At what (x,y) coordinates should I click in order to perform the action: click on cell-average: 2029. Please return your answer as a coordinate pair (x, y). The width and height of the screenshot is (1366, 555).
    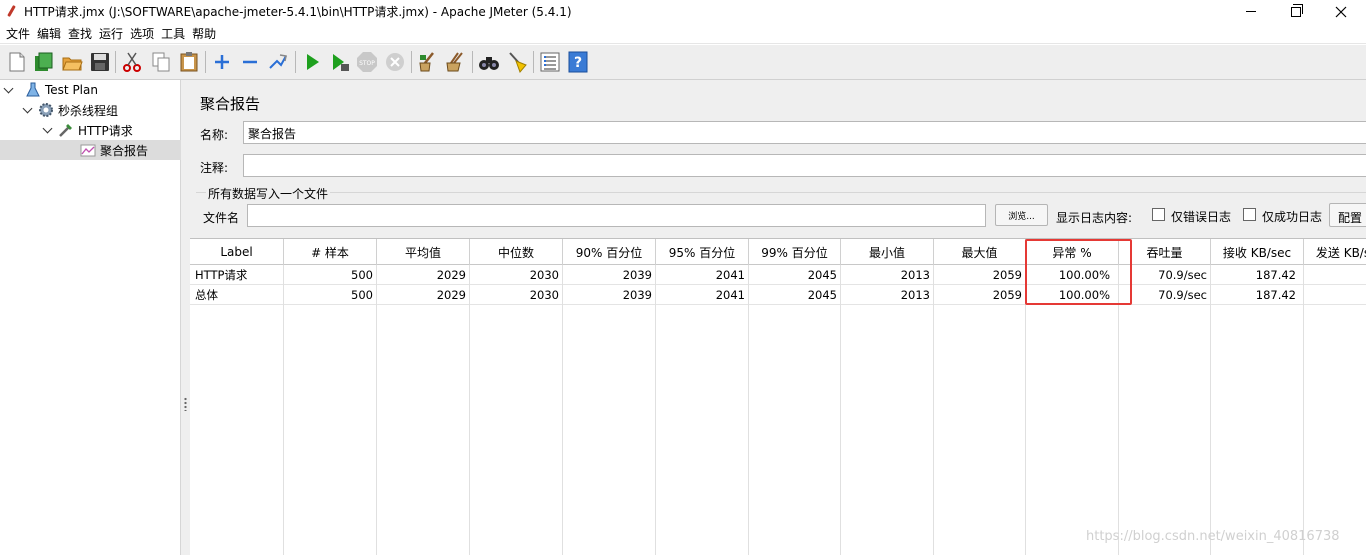
    Looking at the image, I should click on (451, 295).